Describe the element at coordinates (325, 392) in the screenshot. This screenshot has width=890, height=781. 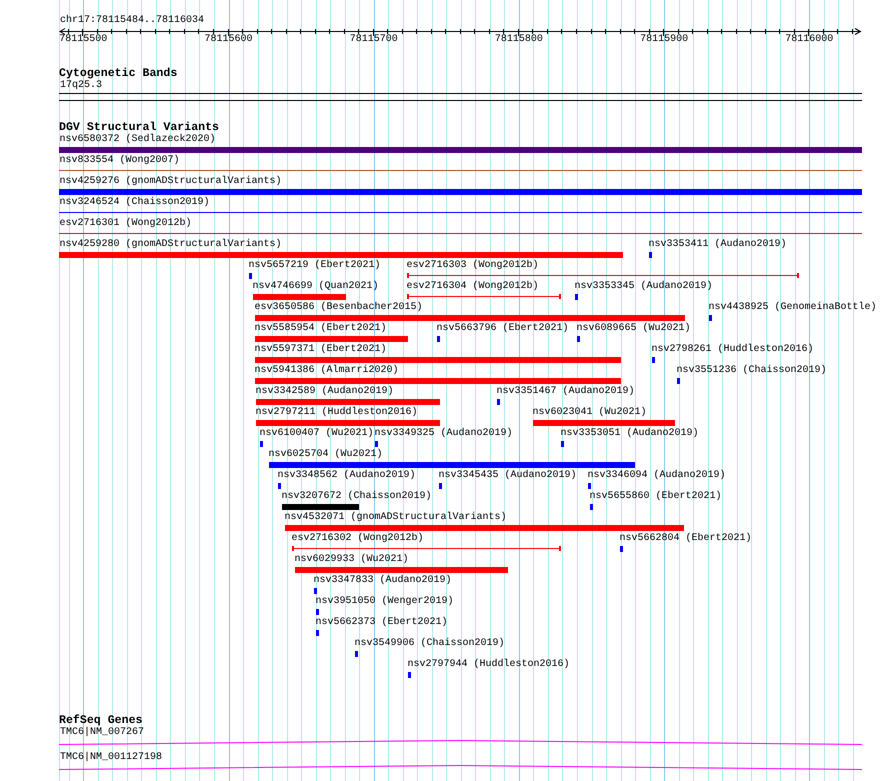
I see `variant-label: nsv3342589 (Audano2019)` at that location.